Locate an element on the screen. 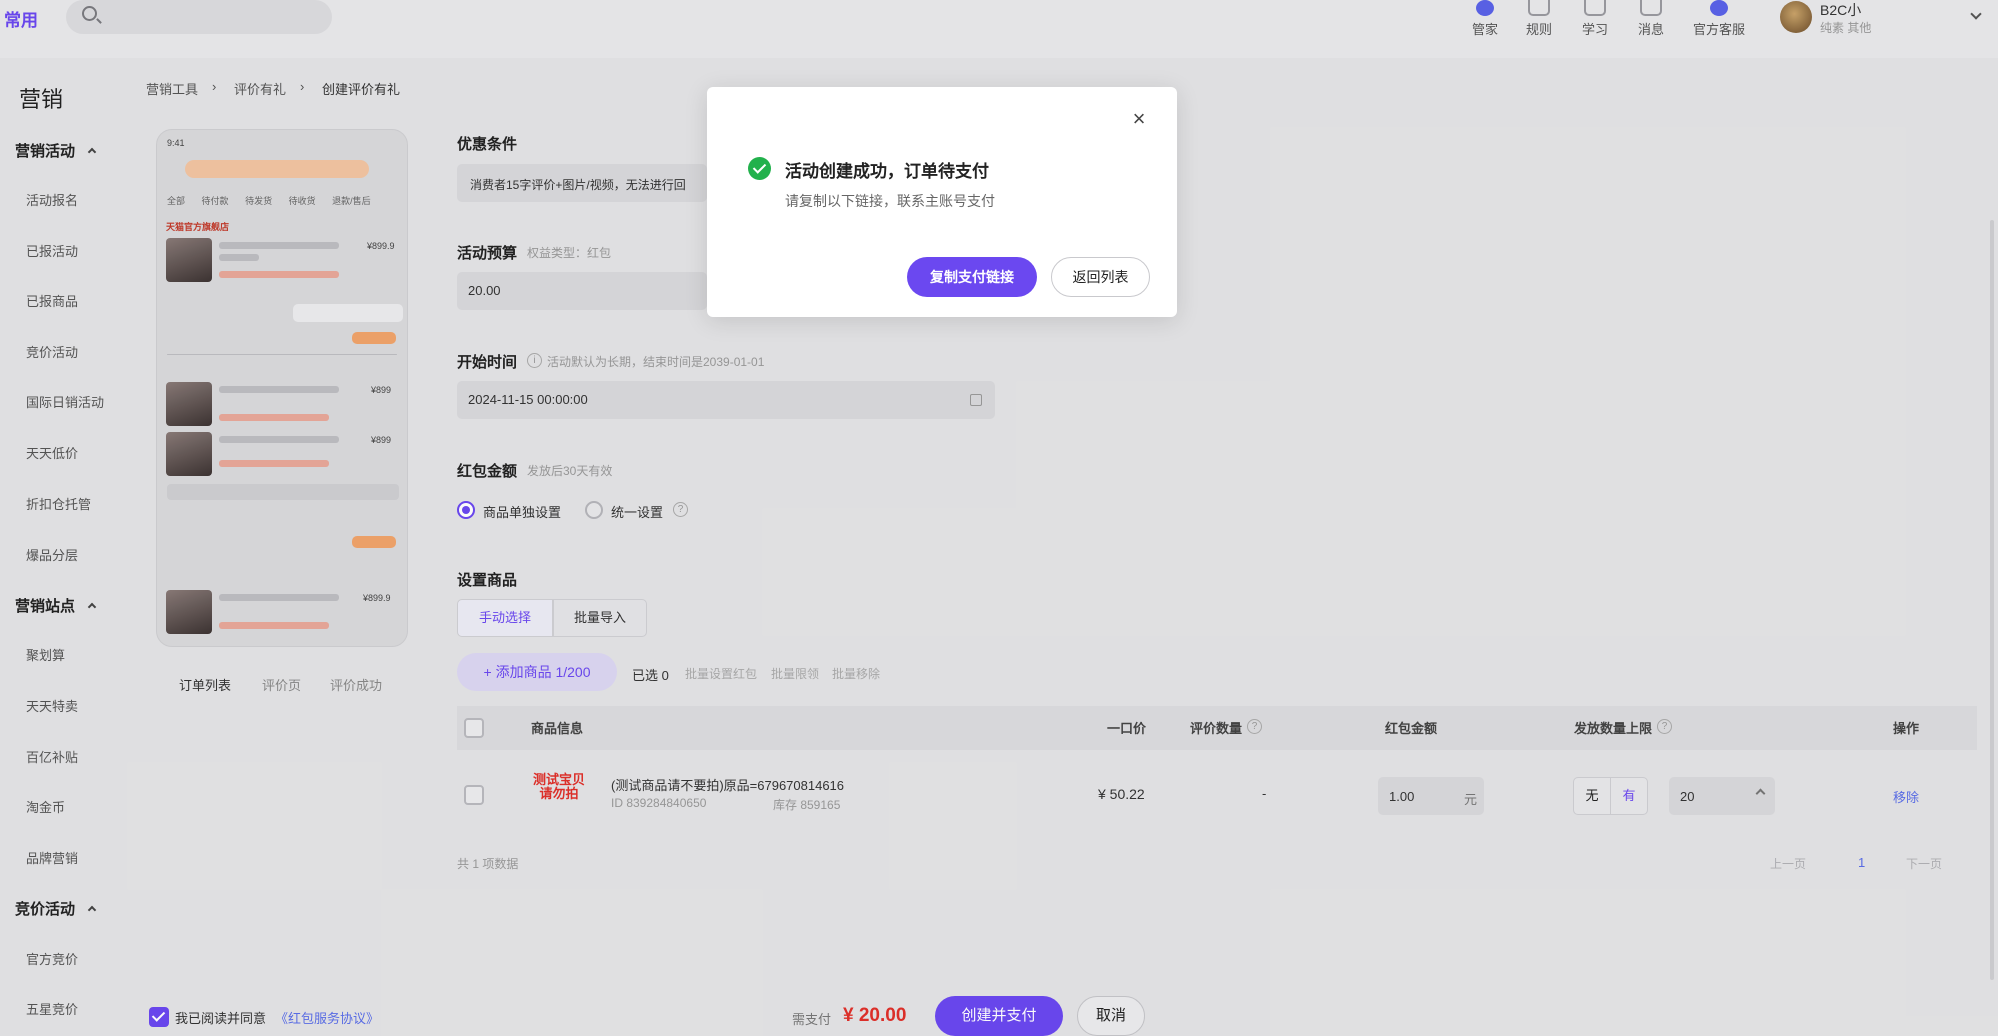 The height and width of the screenshot is (1036, 1998). copy-payment-link-button: 复制支付链接 is located at coordinates (972, 277).